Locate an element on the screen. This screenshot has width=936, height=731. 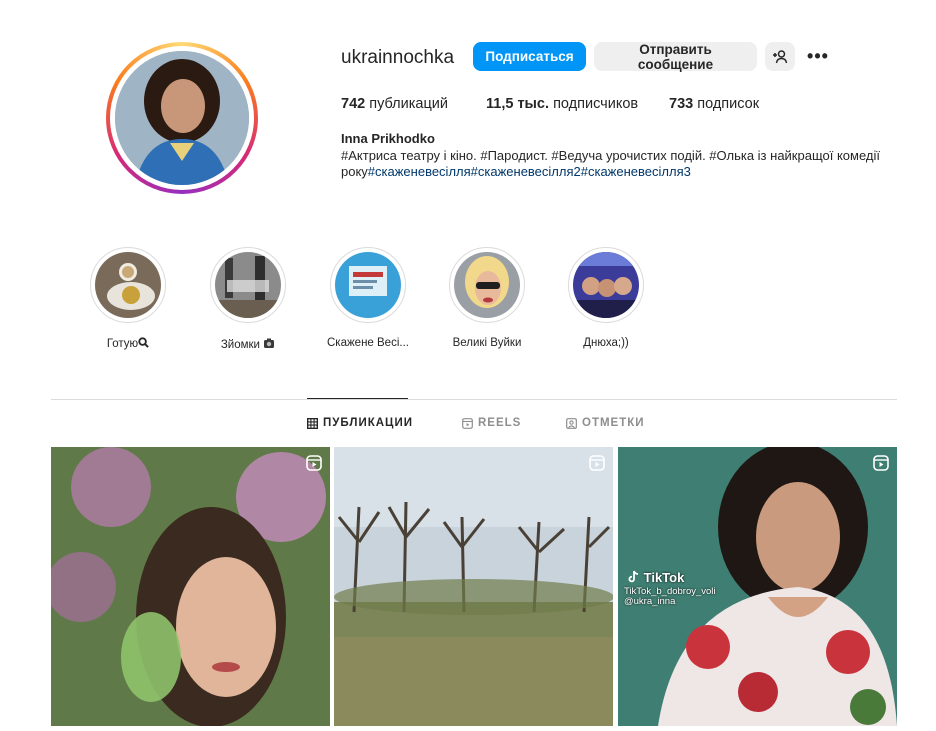
highlight-label: Днюха;)) is located at coordinates (606, 343).